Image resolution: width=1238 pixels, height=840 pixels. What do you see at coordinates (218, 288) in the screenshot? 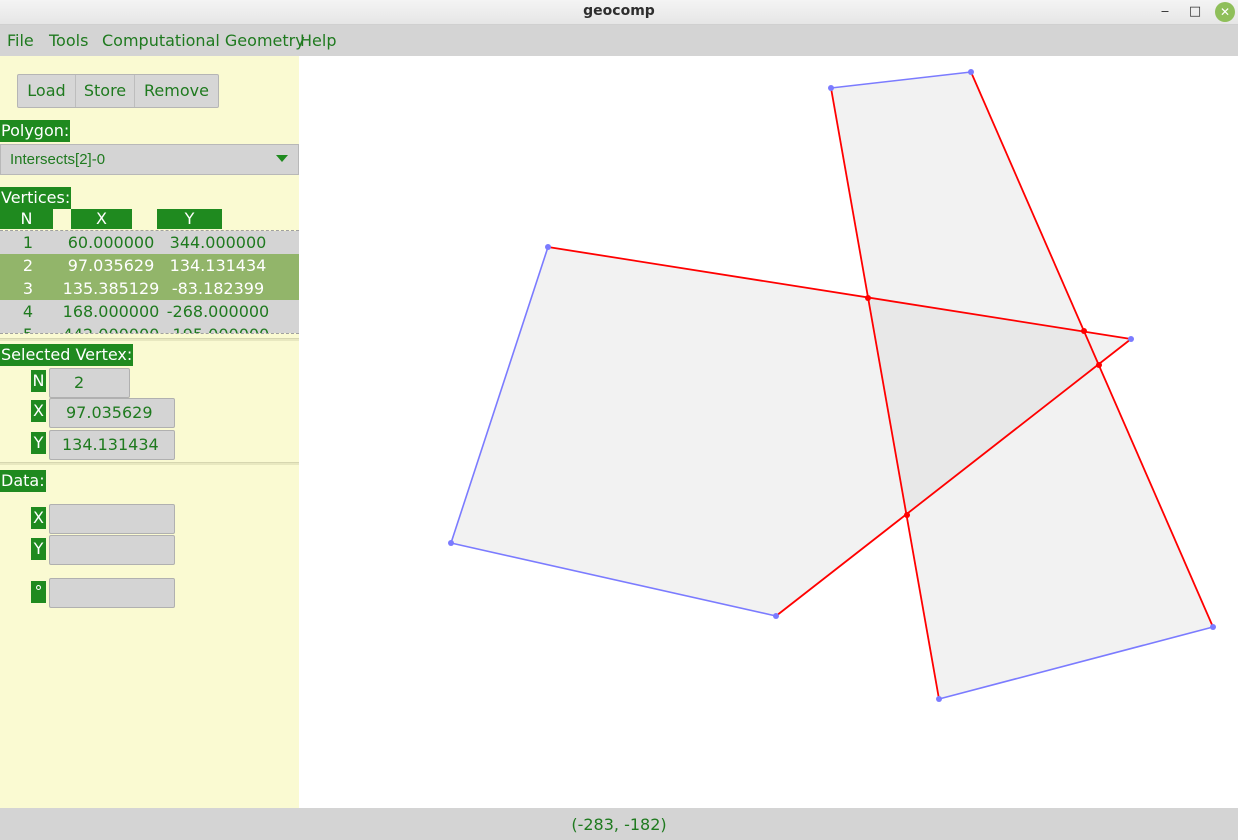
I see `cell-y: -83.182399` at bounding box center [218, 288].